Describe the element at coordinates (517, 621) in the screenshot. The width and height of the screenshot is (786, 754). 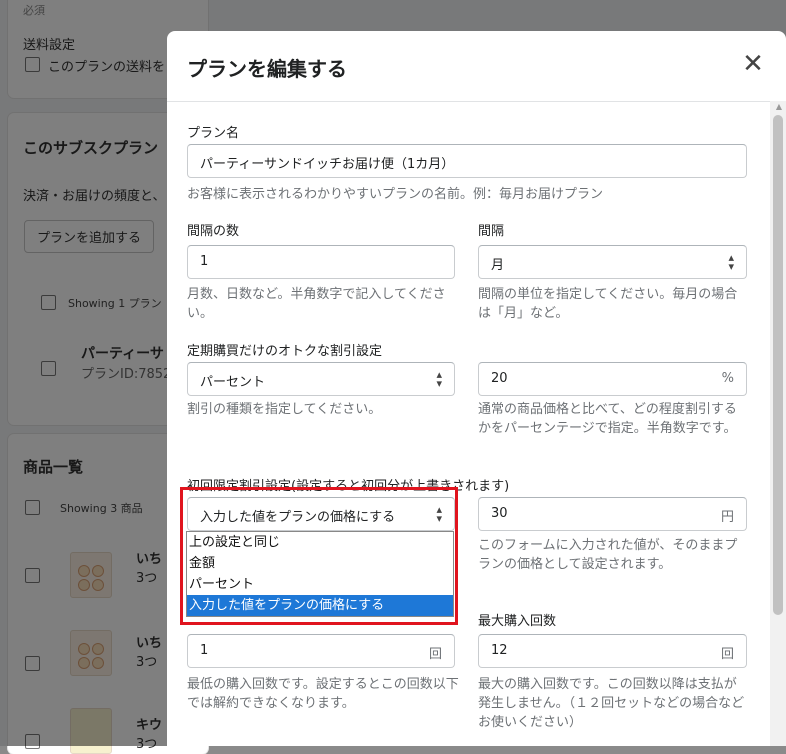
I see `max-purchases-label: 最大購入回数` at that location.